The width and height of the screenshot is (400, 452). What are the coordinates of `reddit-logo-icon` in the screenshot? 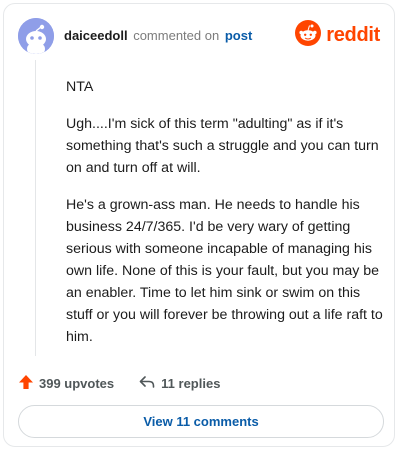 It's located at (308, 35).